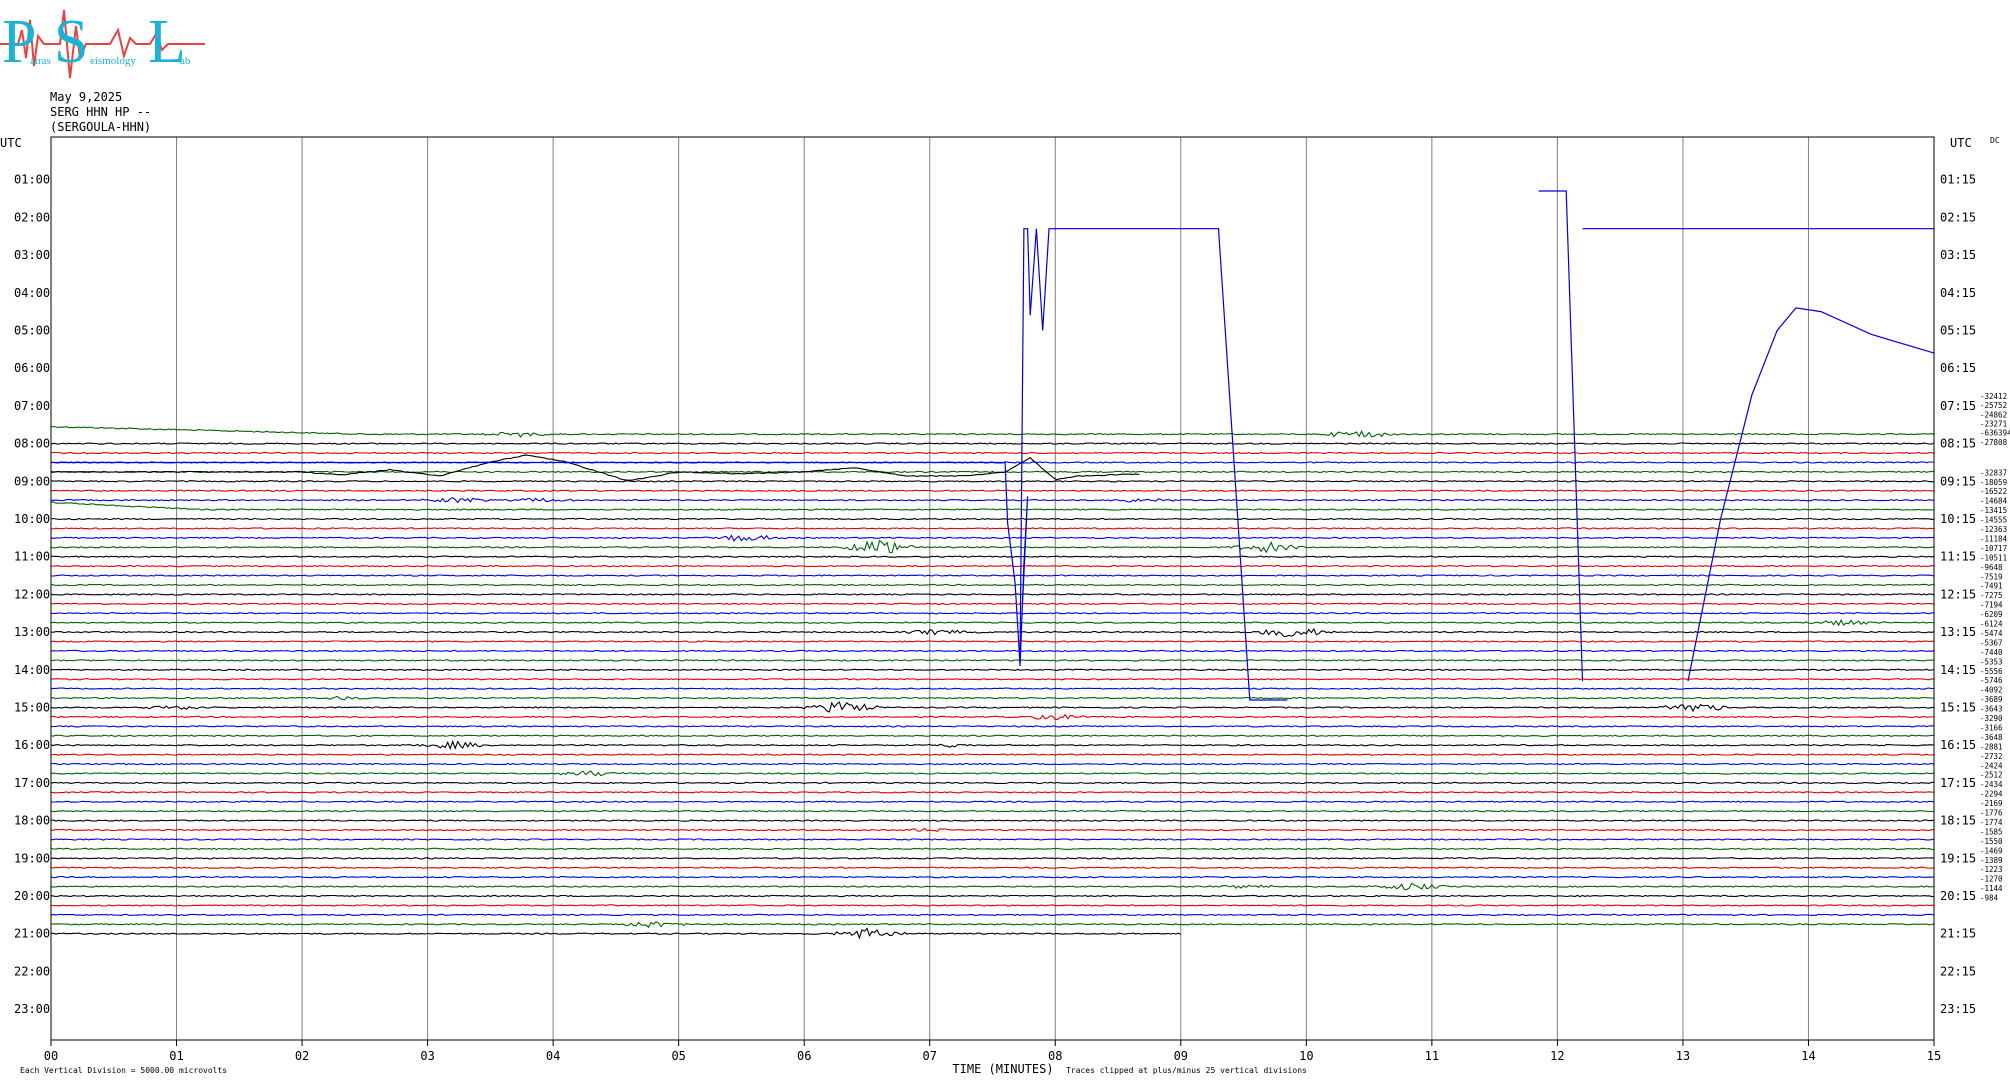 This screenshot has width=2010, height=1080. I want to click on left-hour-label: 18:00, so click(32, 821).